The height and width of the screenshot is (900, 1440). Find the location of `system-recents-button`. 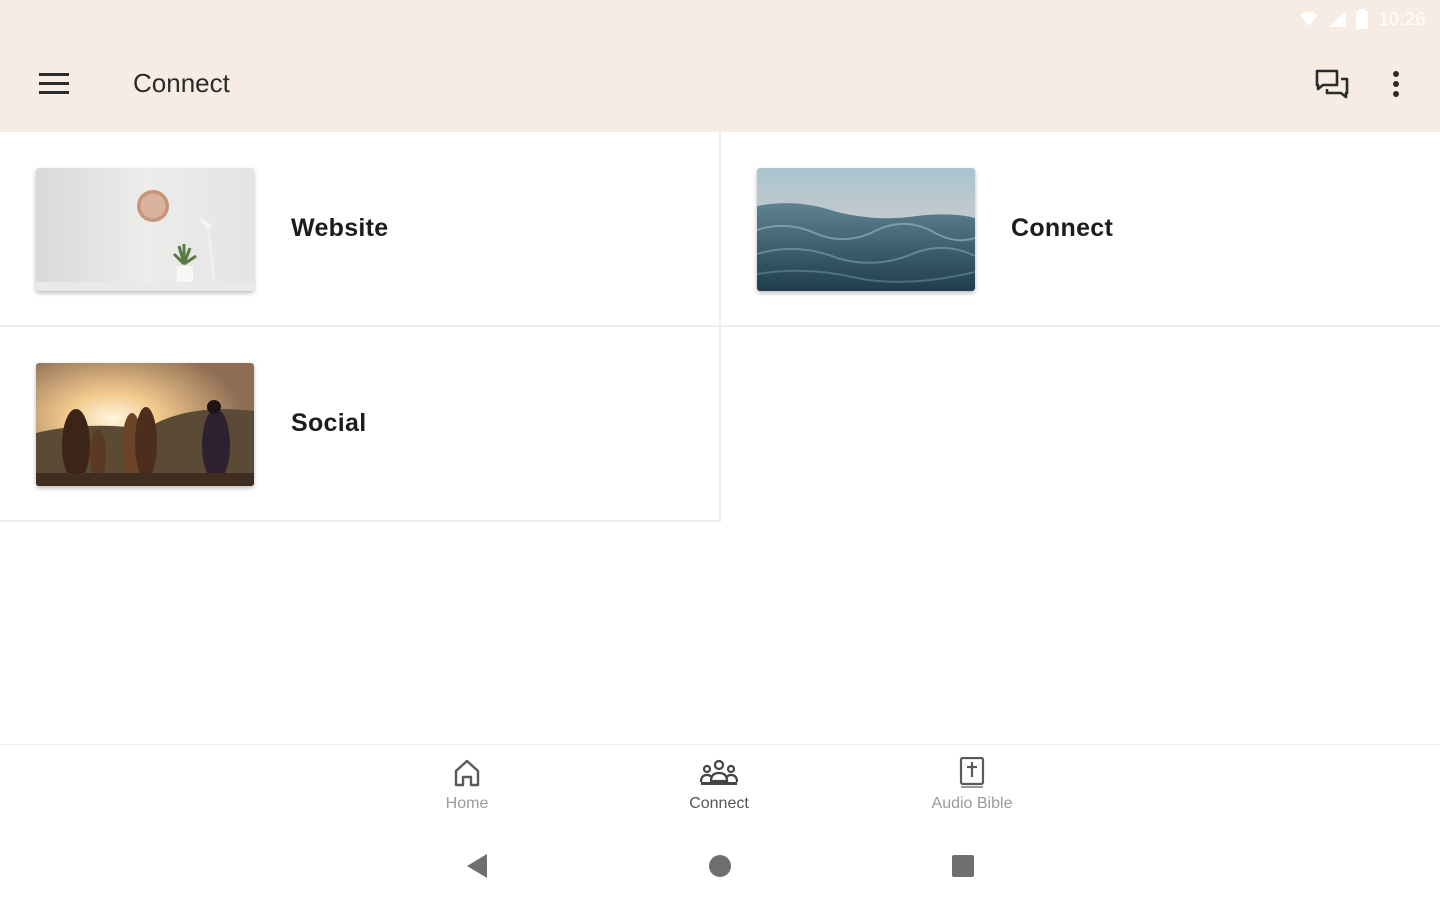

system-recents-button is located at coordinates (963, 866).